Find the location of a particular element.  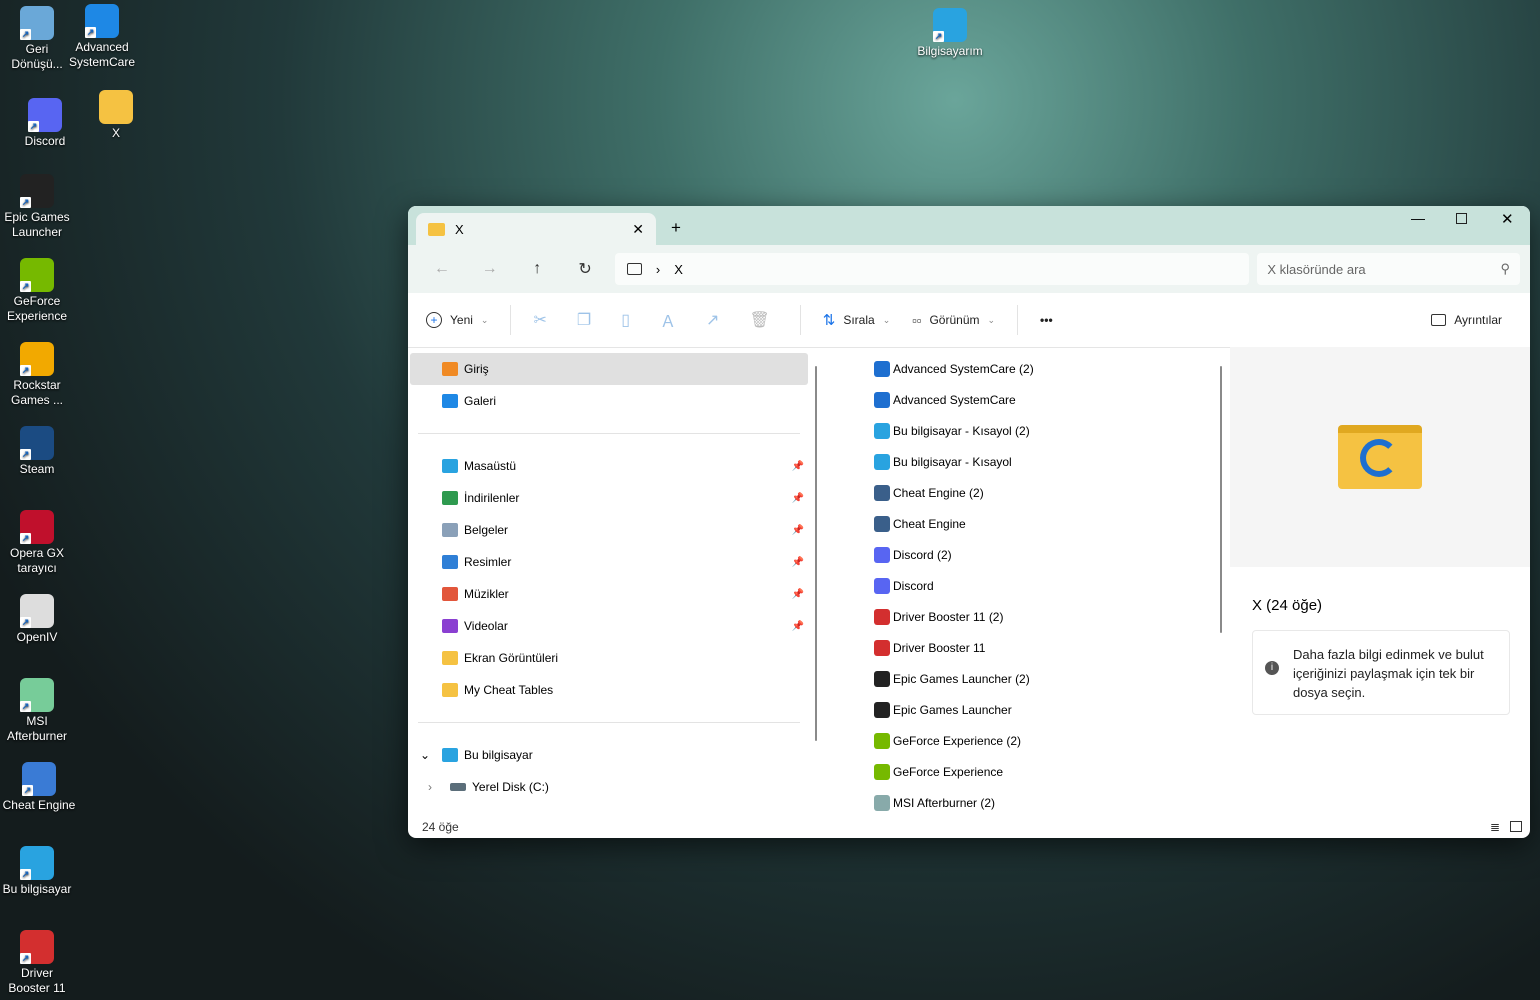

file-name: GeForce Experience is located at coordinates (948, 771).